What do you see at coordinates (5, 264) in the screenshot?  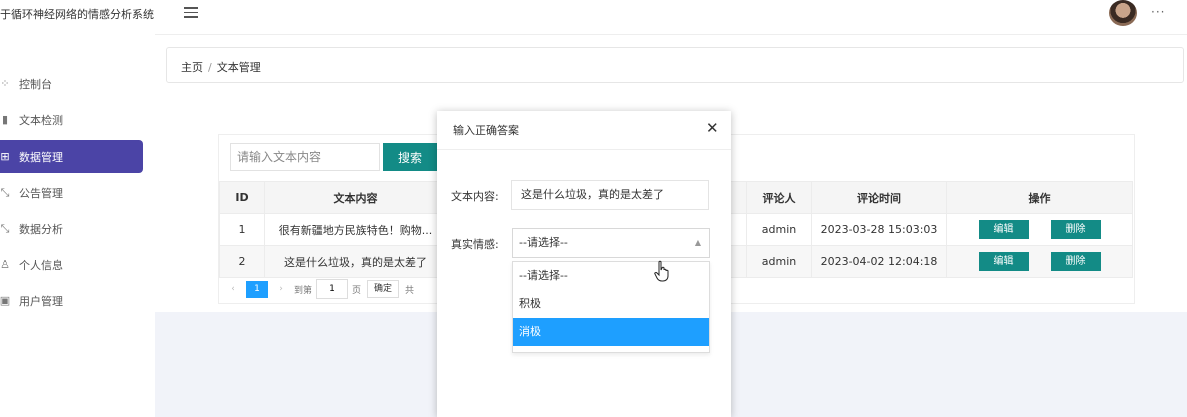 I see `user-icon: ♙` at bounding box center [5, 264].